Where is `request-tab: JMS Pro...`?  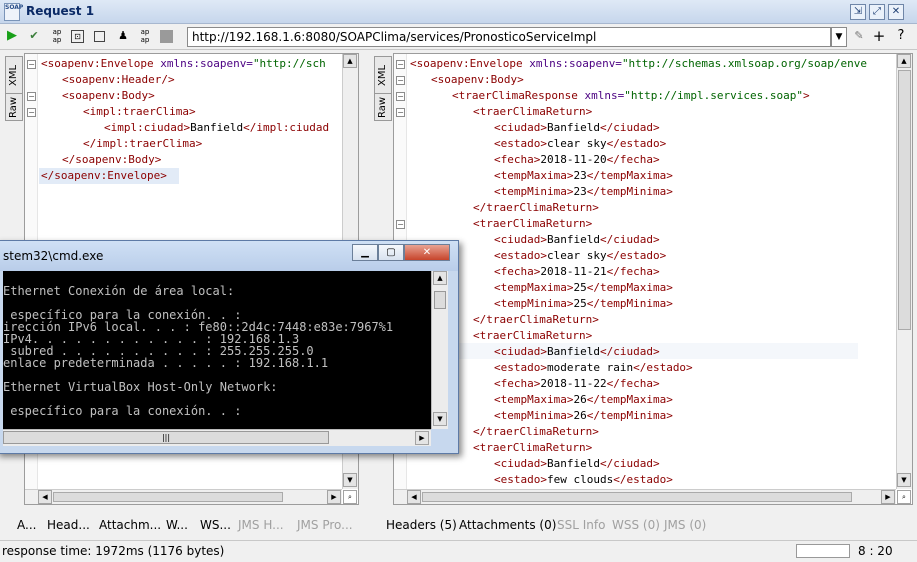 request-tab: JMS Pro... is located at coordinates (325, 525).